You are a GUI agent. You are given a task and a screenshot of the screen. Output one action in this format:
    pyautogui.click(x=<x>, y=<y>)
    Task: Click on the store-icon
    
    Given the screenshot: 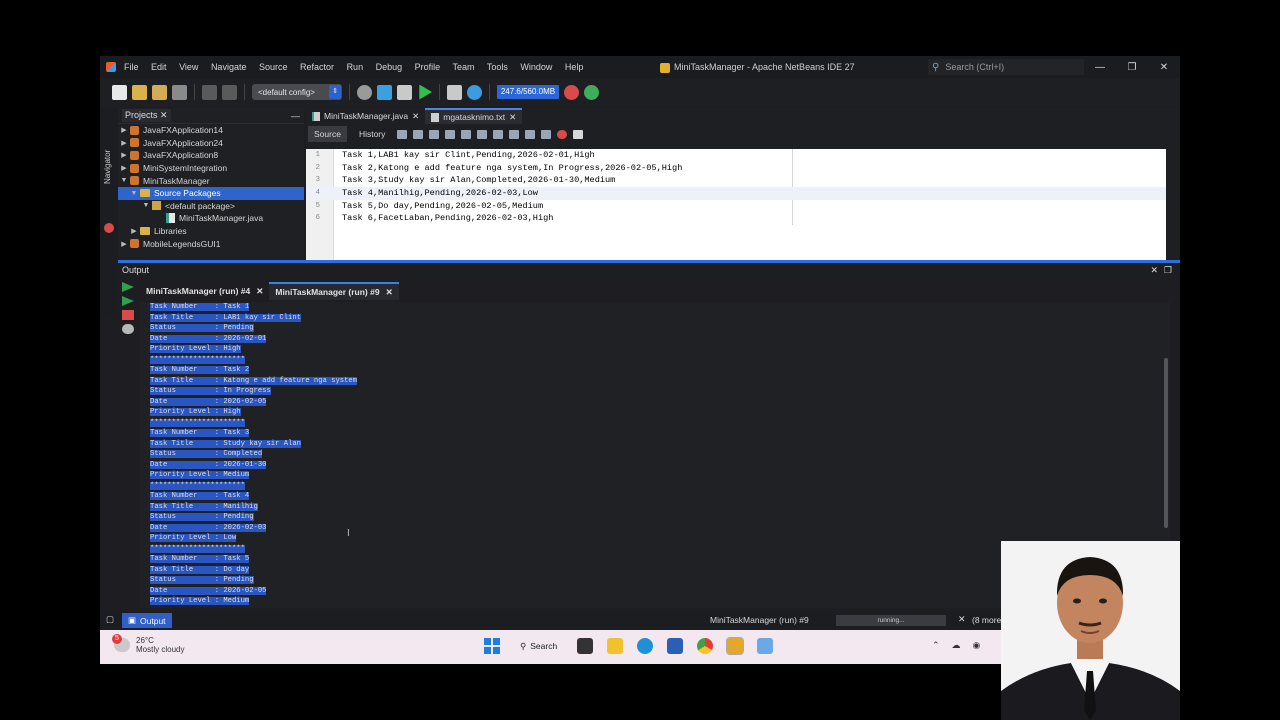 What is the action you would take?
    pyautogui.click(x=675, y=646)
    